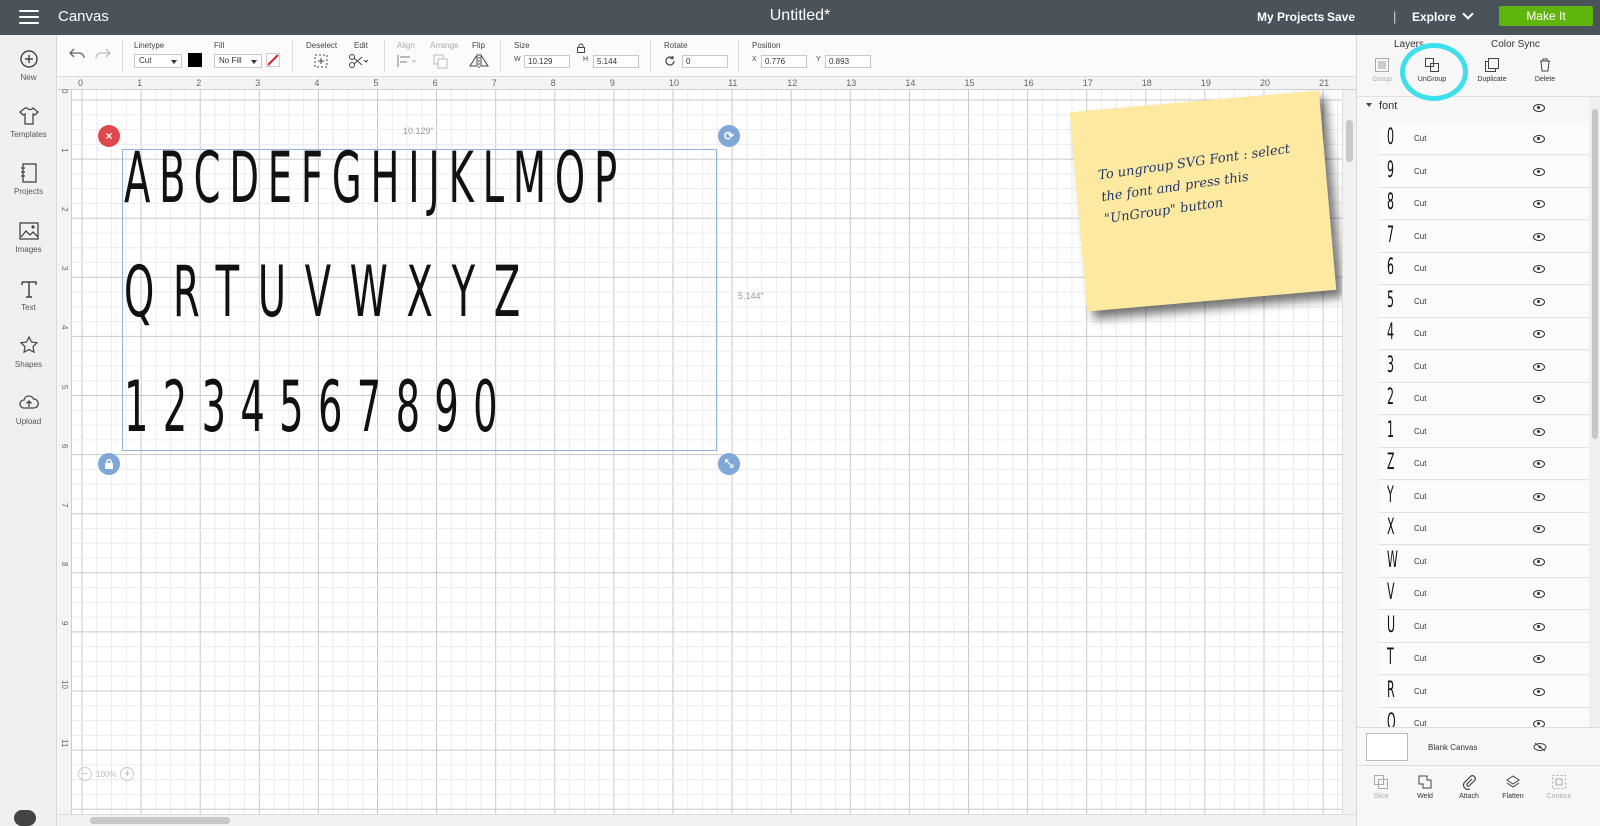 The height and width of the screenshot is (826, 1600). What do you see at coordinates (1484, 464) in the screenshot?
I see `layer-row: Z Cut` at bounding box center [1484, 464].